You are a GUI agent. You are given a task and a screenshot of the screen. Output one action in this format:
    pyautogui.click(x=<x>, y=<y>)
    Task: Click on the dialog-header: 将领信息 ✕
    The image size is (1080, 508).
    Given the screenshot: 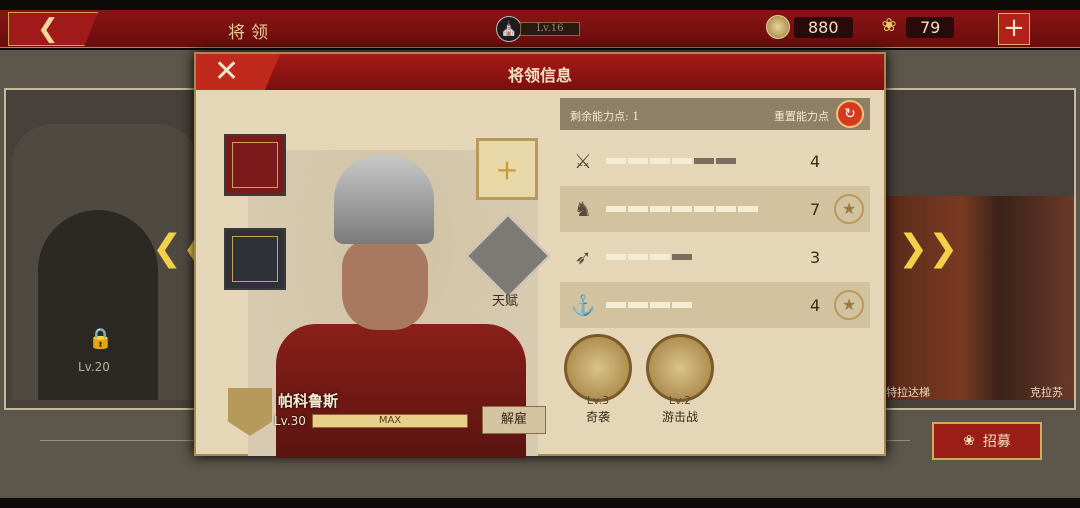 What is the action you would take?
    pyautogui.click(x=540, y=72)
    